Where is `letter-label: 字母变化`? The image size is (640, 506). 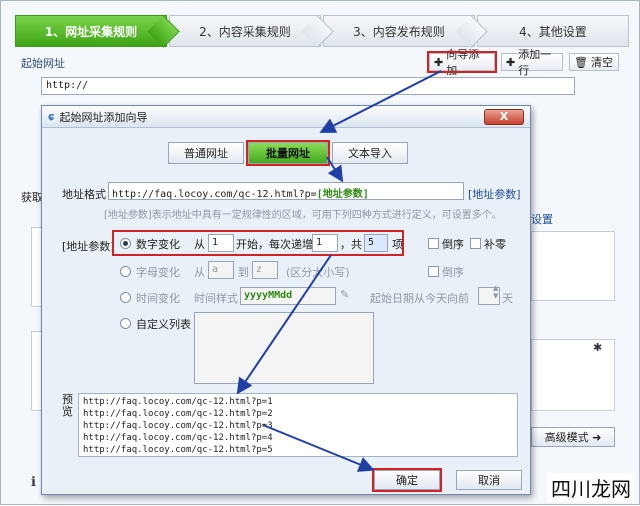 letter-label: 字母变化 is located at coordinates (158, 272).